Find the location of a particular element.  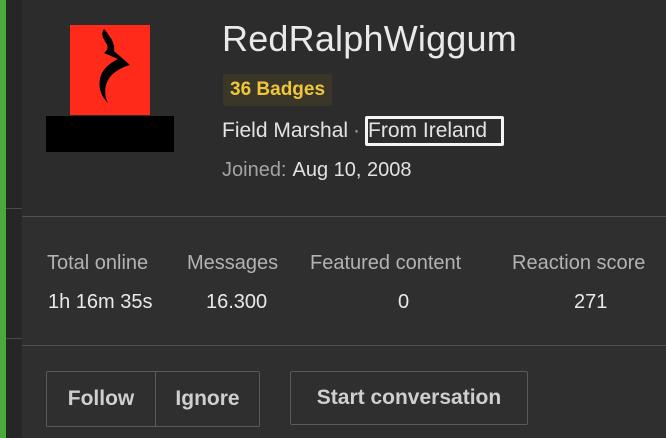

badges-link: 36 Badges is located at coordinates (278, 90).